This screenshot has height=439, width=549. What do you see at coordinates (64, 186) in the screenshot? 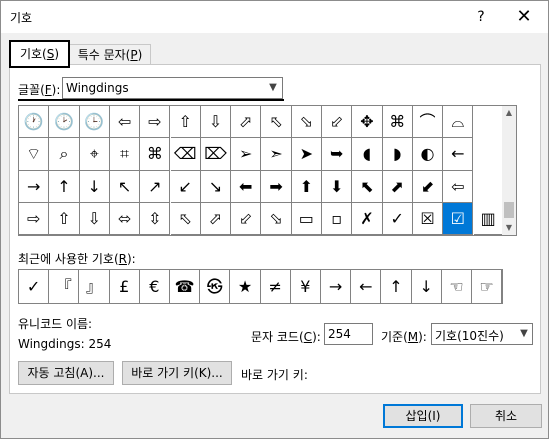
I see `symbol-cell: ↑` at bounding box center [64, 186].